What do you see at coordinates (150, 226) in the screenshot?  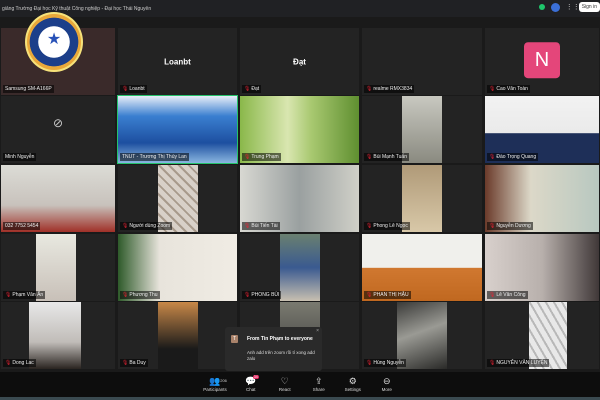 I see `participant-name: Người dùng Zoom` at bounding box center [150, 226].